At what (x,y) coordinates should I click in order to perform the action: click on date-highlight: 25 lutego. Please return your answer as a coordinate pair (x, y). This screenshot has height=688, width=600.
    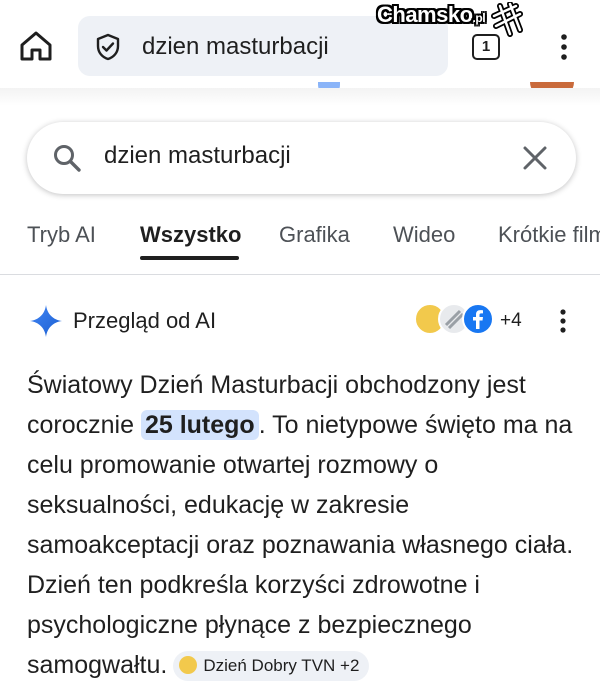
    Looking at the image, I should click on (199, 425).